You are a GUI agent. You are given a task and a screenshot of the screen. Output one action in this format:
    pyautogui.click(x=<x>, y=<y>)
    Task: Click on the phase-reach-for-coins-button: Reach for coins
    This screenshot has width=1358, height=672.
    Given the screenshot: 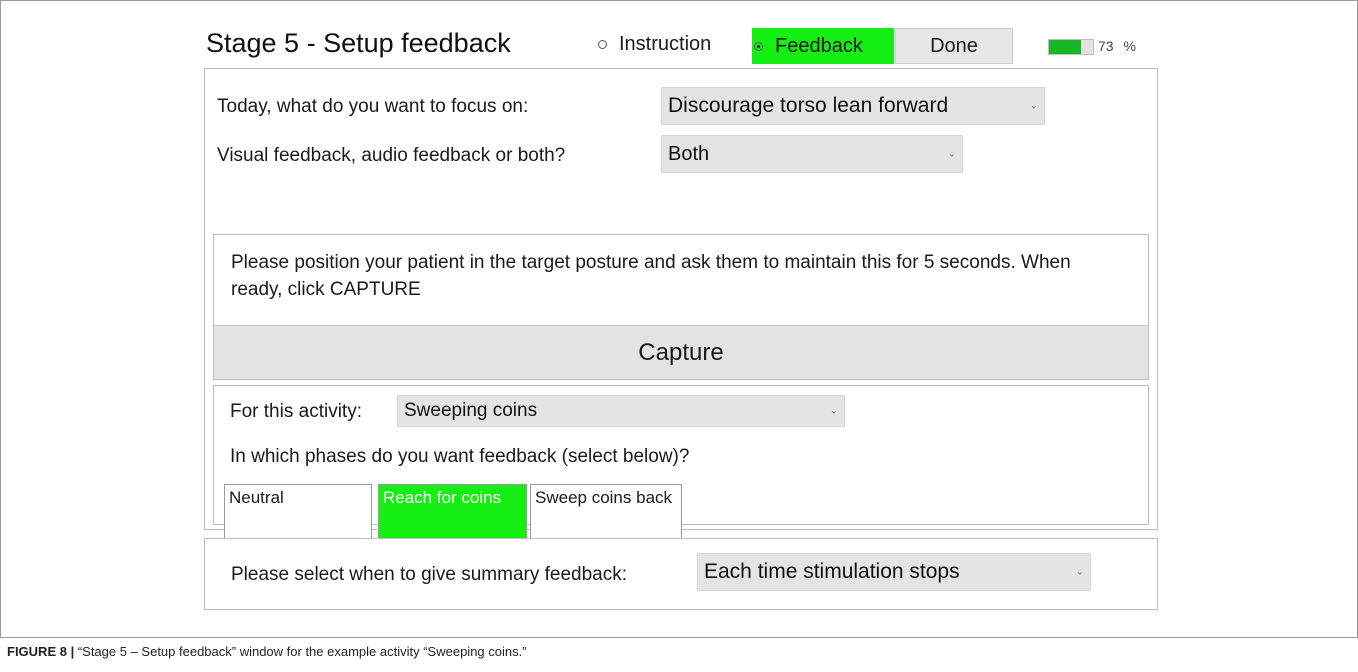 What is the action you would take?
    pyautogui.click(x=452, y=512)
    